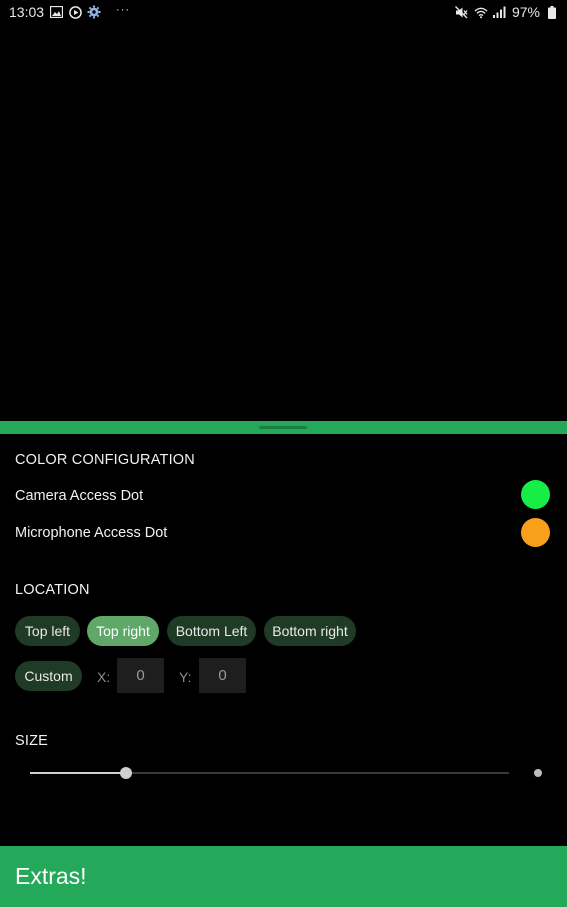 Image resolution: width=567 pixels, height=907 pixels. What do you see at coordinates (500, 12) in the screenshot?
I see `signal-icon` at bounding box center [500, 12].